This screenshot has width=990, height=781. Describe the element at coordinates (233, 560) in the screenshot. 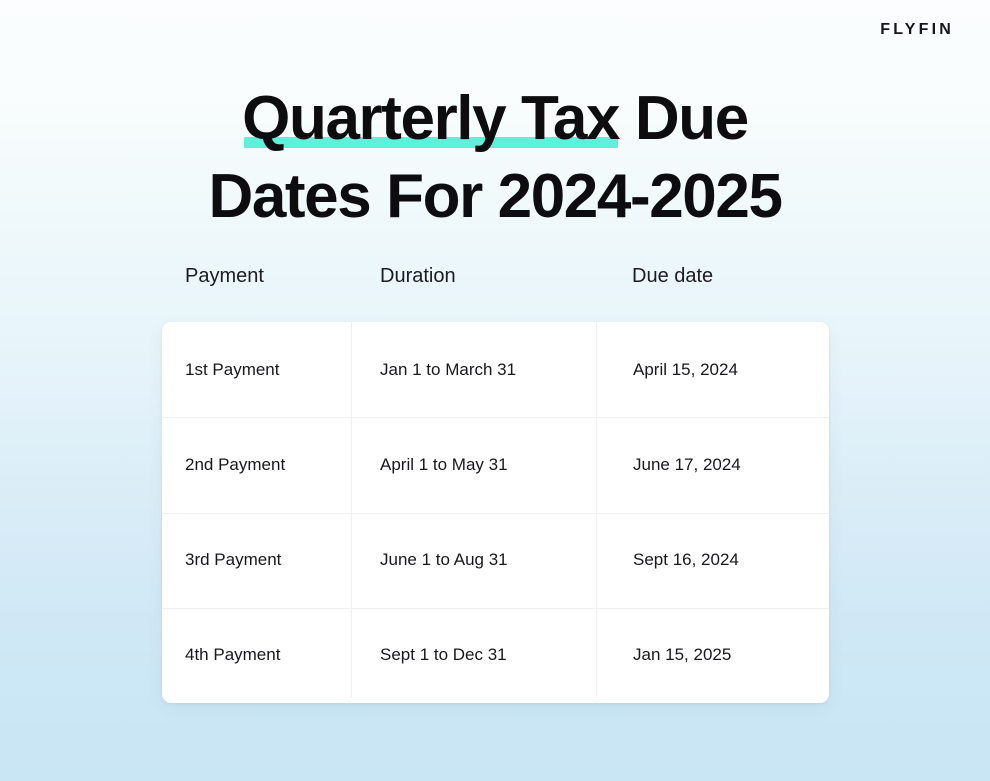

I see `cell-payment: 3rd Payment` at that location.